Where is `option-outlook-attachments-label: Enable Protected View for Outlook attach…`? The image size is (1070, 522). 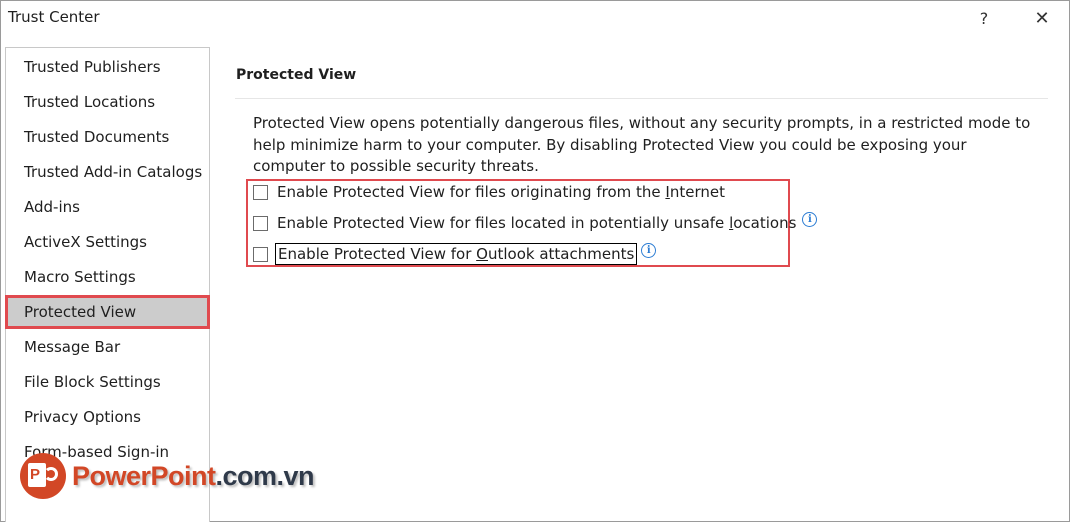 option-outlook-attachments-label: Enable Protected View for Outlook attach… is located at coordinates (456, 254).